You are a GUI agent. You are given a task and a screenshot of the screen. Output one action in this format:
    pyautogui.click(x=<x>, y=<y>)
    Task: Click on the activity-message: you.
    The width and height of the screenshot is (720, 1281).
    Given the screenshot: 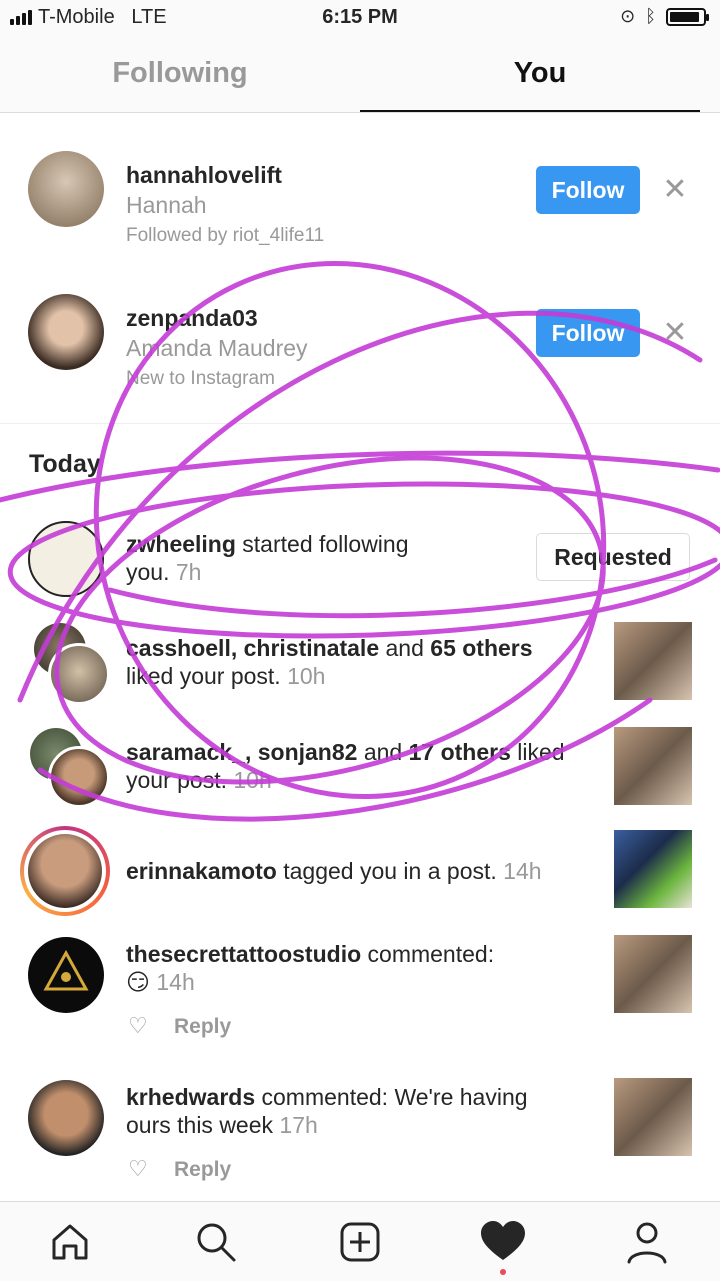 What is the action you would take?
    pyautogui.click(x=148, y=572)
    